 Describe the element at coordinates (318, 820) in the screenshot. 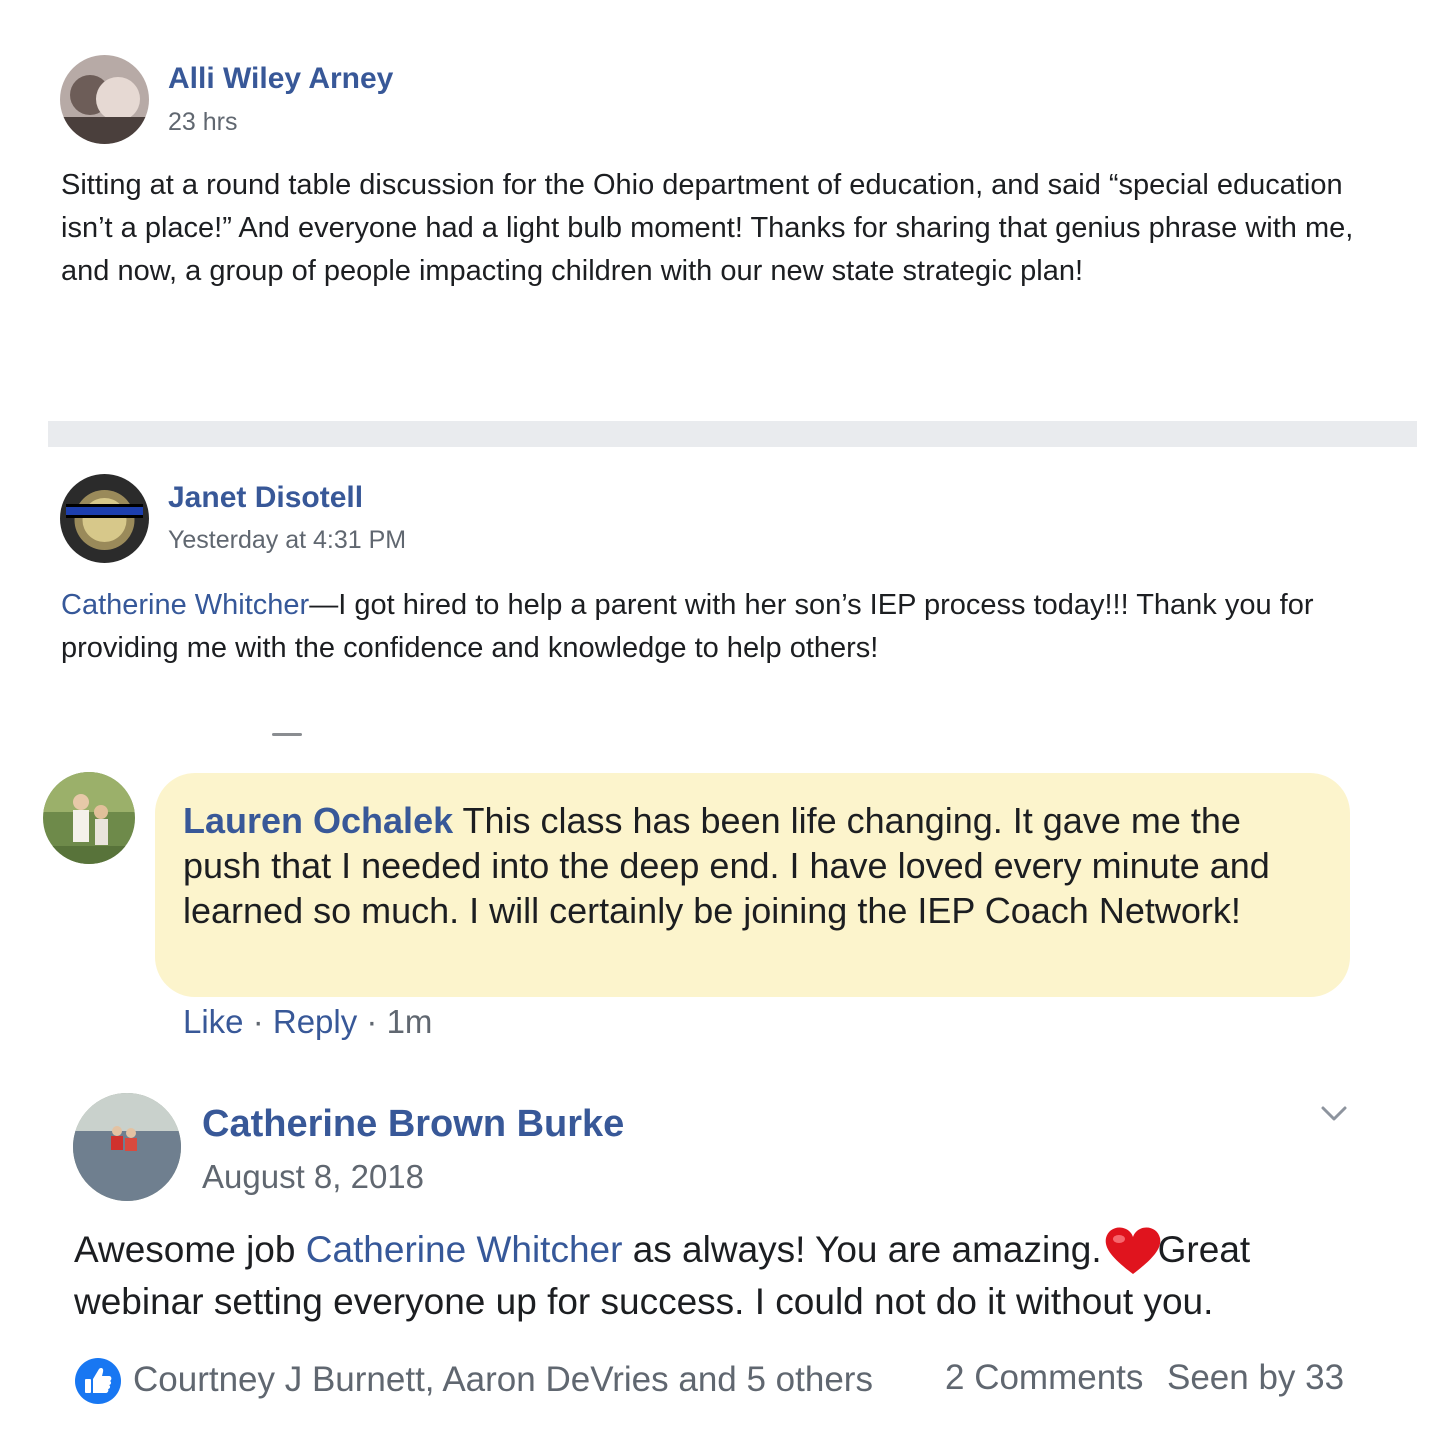

I see `comment-author-name: Lauren Ochalek` at that location.